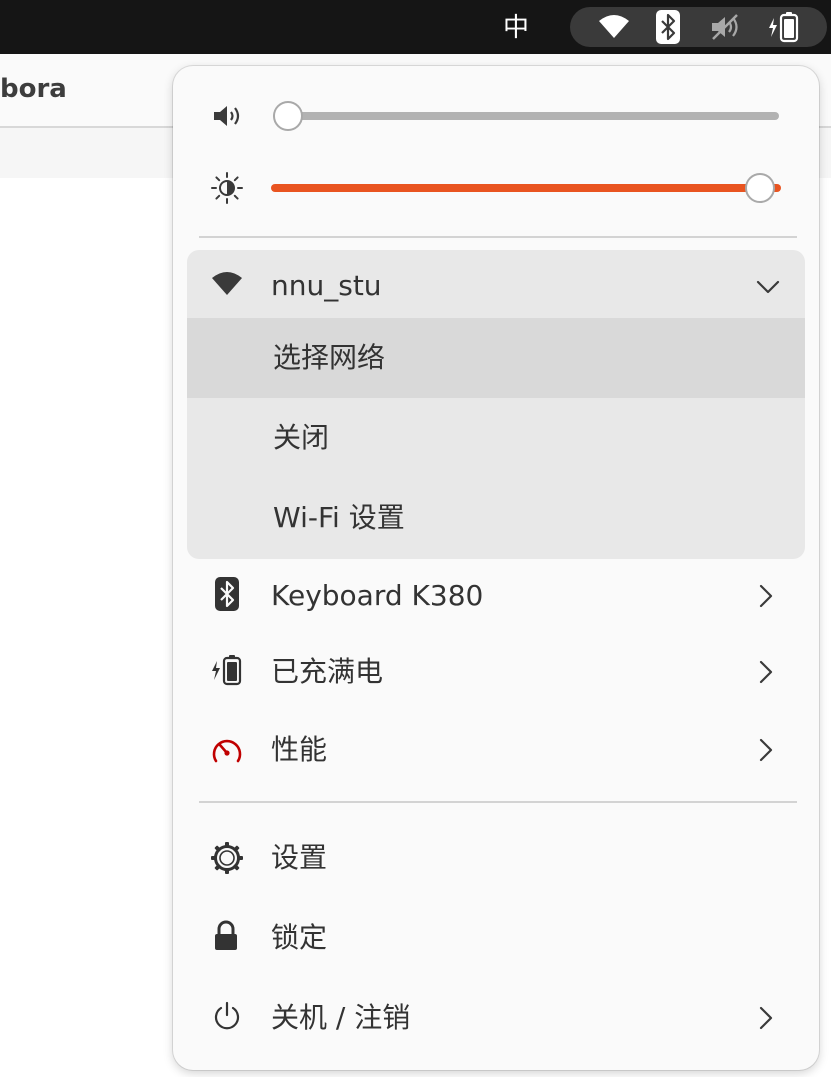 The image size is (831, 1077). What do you see at coordinates (760, 188) in the screenshot?
I see `brightness-slider-knob` at bounding box center [760, 188].